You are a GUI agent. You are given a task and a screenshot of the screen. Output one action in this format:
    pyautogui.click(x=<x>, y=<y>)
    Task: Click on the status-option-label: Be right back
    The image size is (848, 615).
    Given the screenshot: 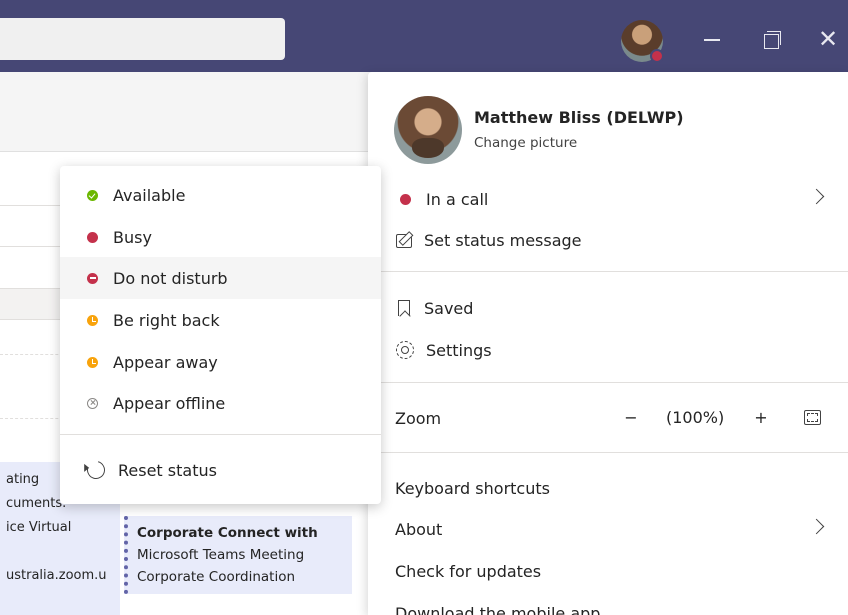 What is the action you would take?
    pyautogui.click(x=166, y=320)
    